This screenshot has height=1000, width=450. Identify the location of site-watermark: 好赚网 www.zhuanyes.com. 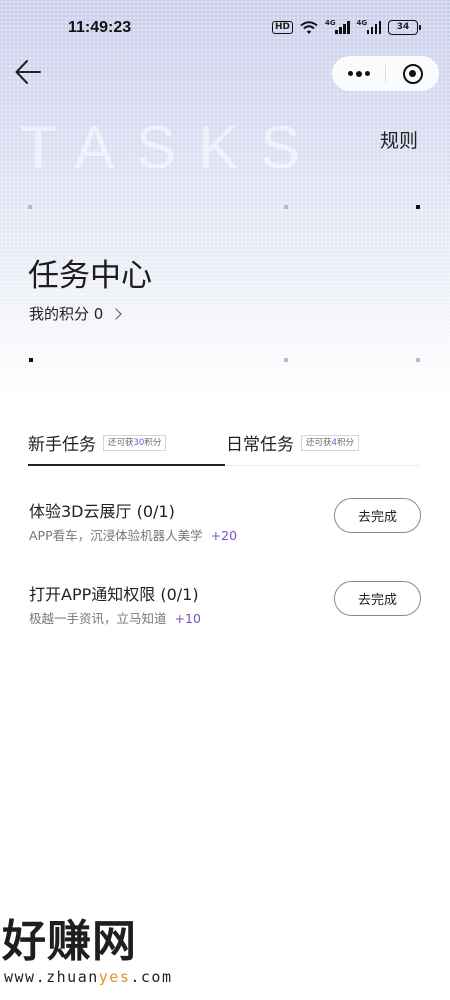
(115, 955).